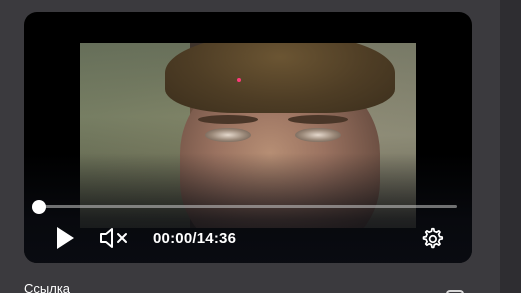 This screenshot has height=293, width=521. I want to click on link-label: Ссылка, so click(47, 287).